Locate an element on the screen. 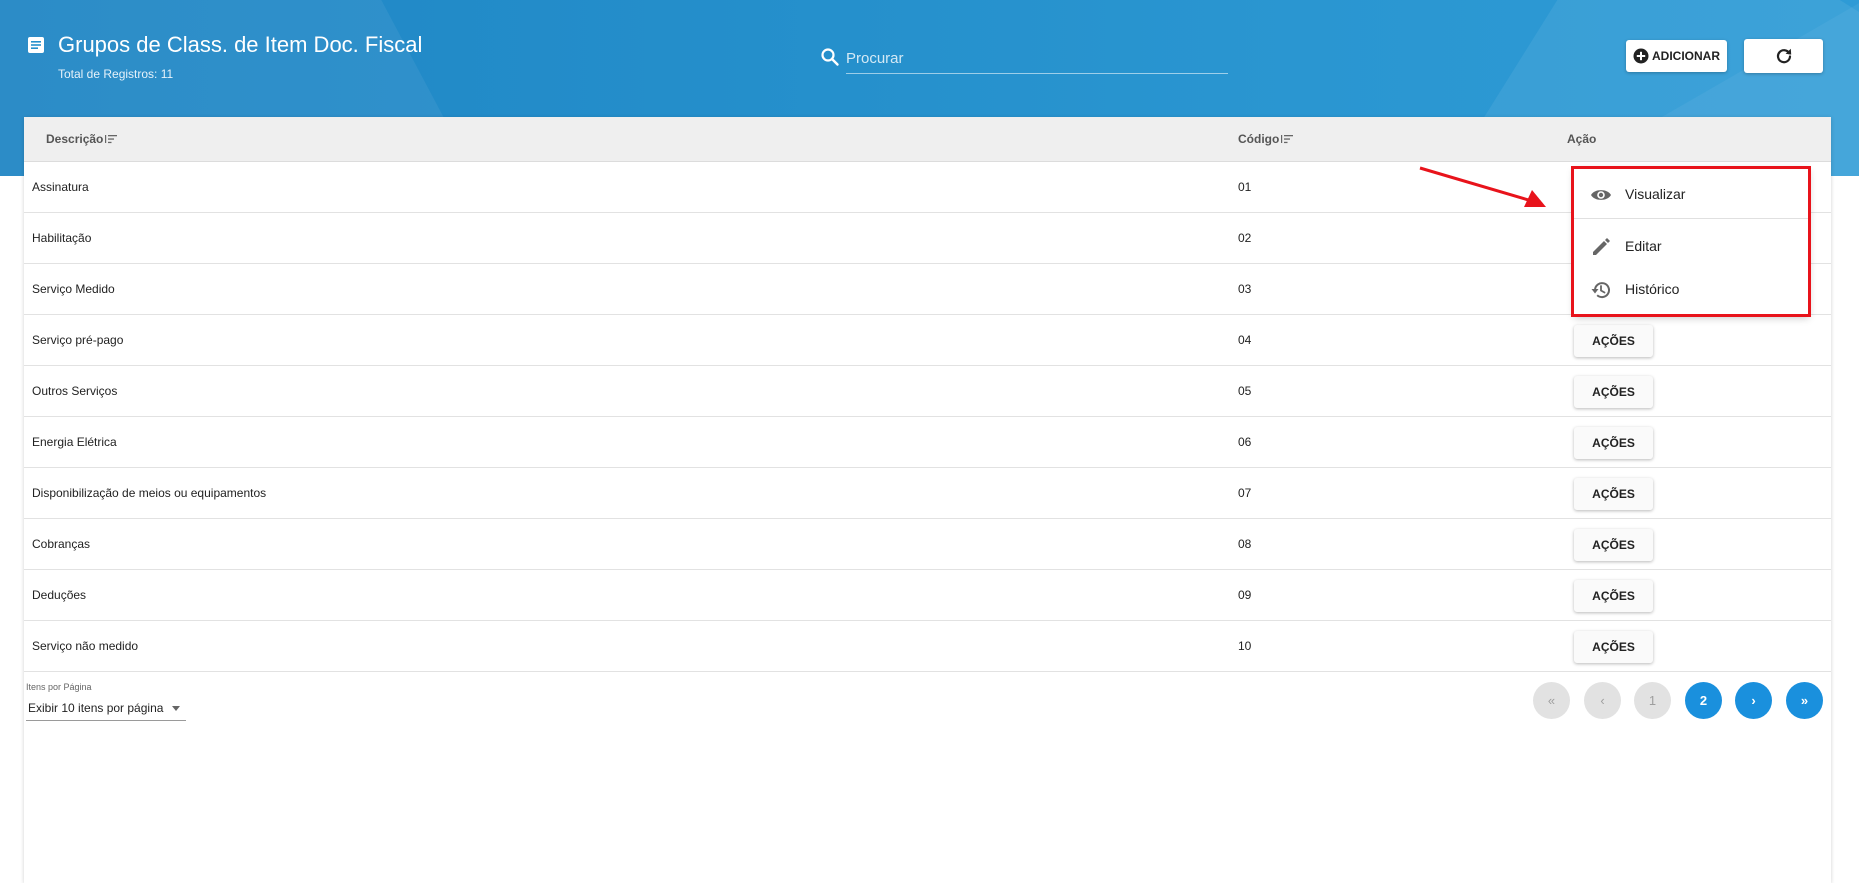  refresh-icon is located at coordinates (1783, 56).